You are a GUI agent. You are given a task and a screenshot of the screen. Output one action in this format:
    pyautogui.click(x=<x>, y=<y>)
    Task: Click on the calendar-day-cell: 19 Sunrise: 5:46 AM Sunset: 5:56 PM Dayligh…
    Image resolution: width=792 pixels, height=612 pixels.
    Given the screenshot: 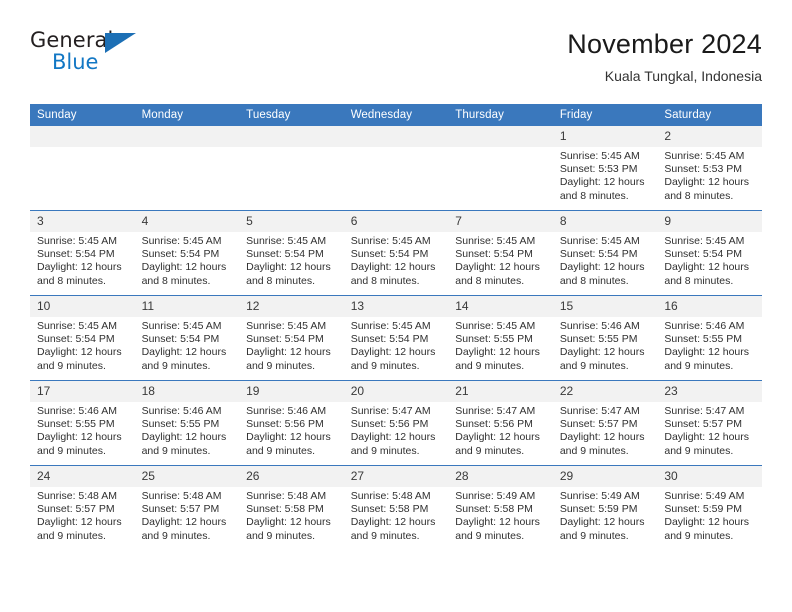 What is the action you would take?
    pyautogui.click(x=291, y=423)
    